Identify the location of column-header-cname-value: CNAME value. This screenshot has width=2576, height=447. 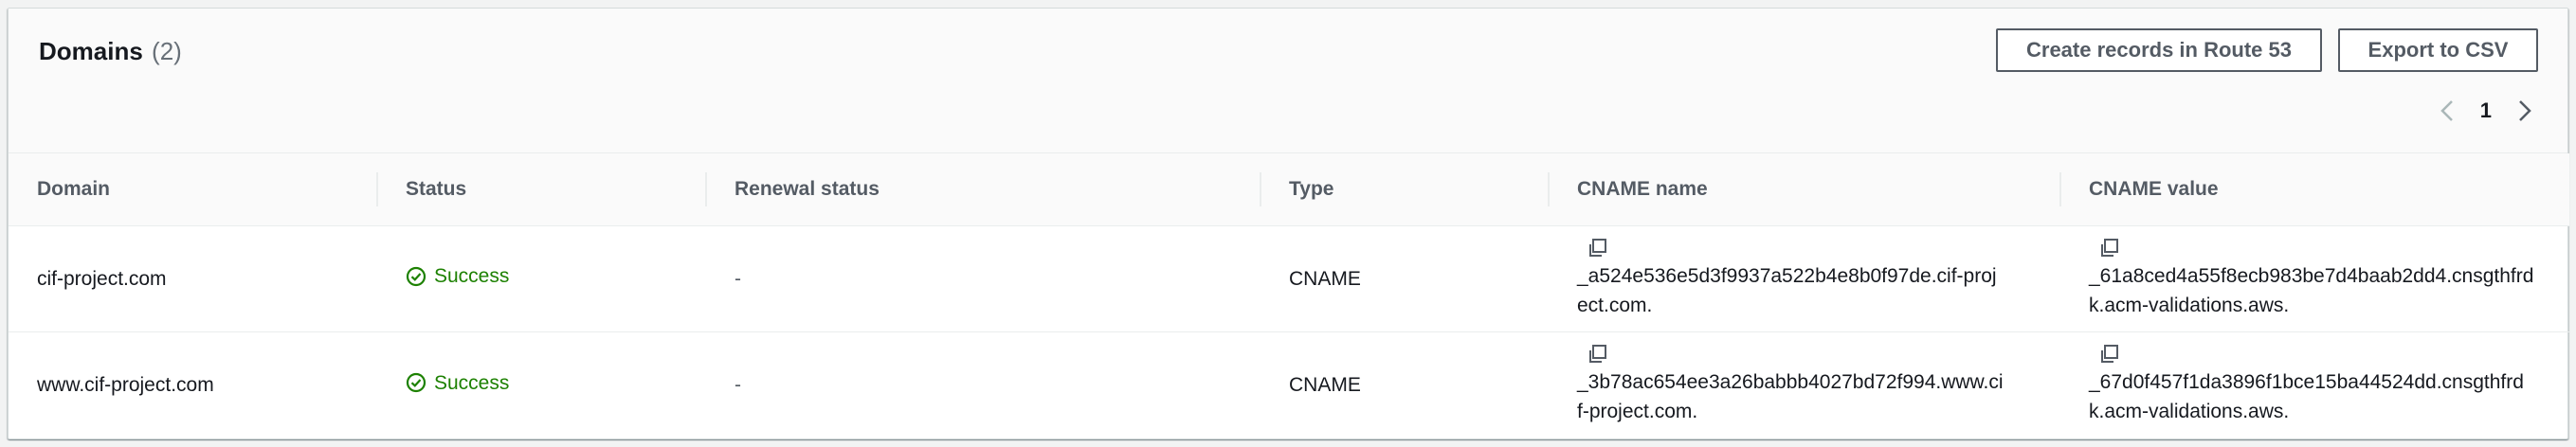
(2314, 189).